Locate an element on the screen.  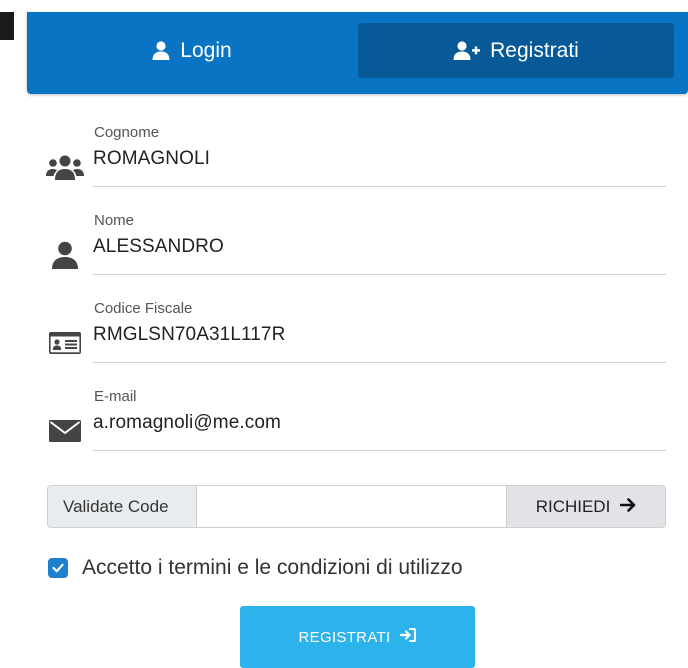
surname-underline is located at coordinates (379, 186).